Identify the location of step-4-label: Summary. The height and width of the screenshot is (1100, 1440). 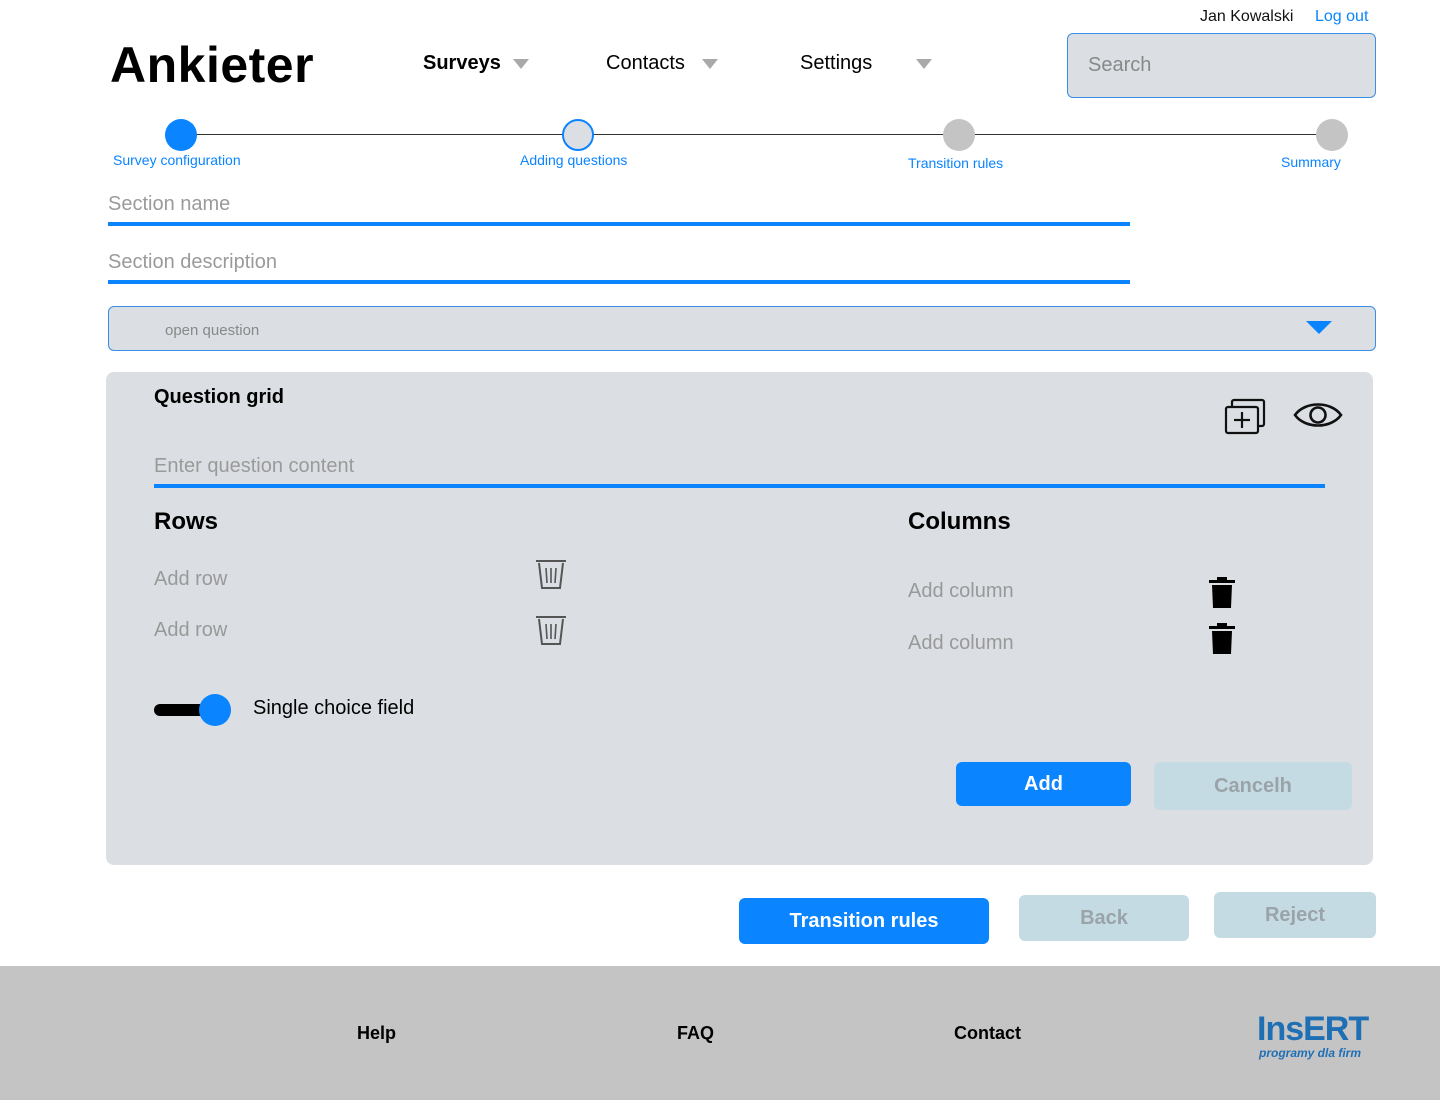
(1311, 162).